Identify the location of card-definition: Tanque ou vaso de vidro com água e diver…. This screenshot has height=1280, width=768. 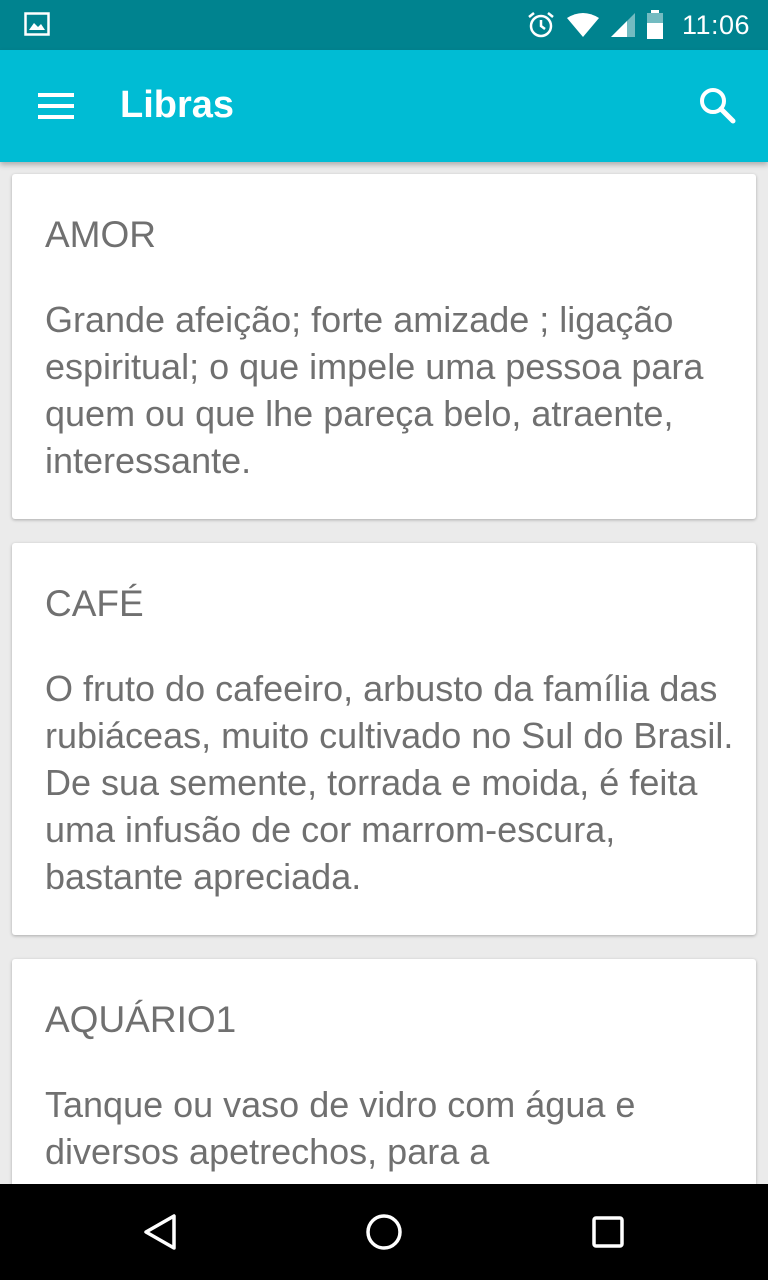
(340, 1128).